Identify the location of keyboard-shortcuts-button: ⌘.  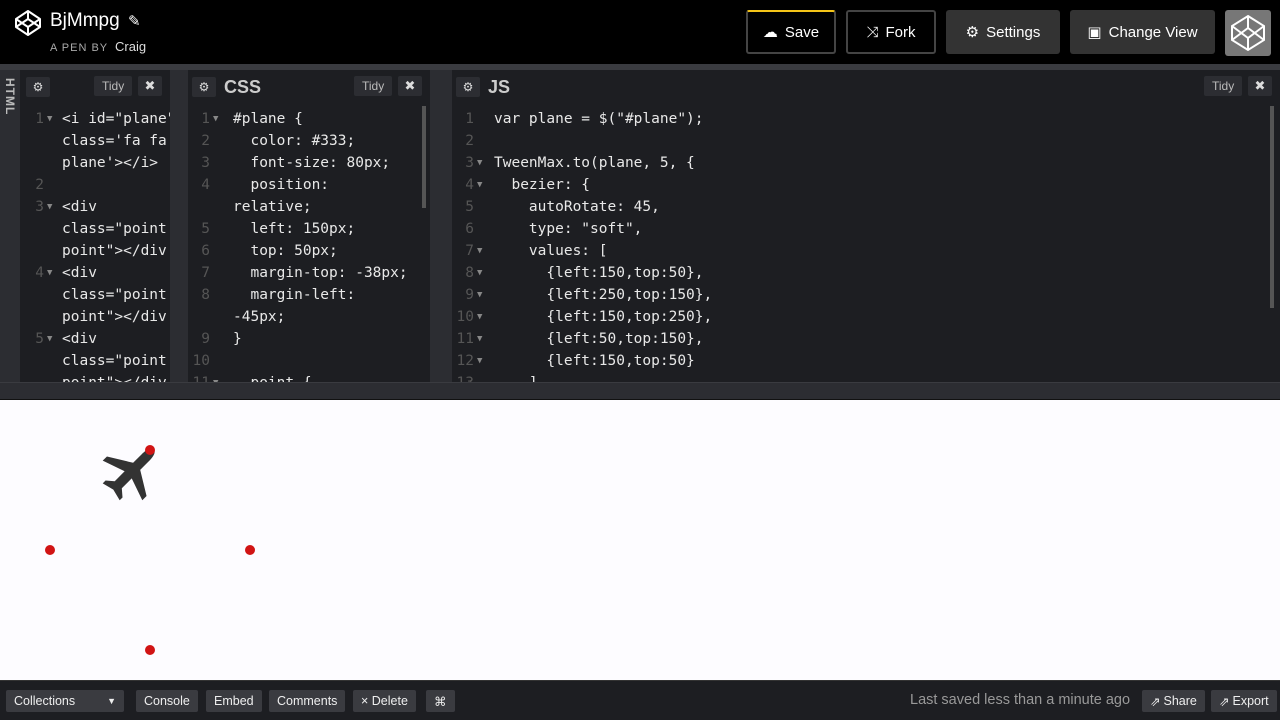
(440, 701).